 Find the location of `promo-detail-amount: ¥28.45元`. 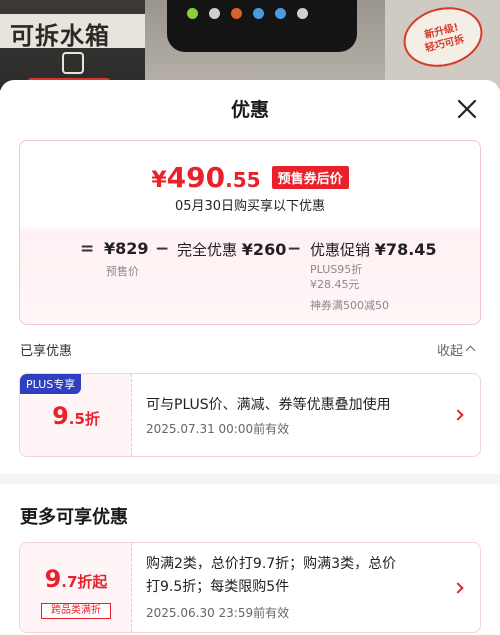

promo-detail-amount: ¥28.45元 is located at coordinates (335, 284).